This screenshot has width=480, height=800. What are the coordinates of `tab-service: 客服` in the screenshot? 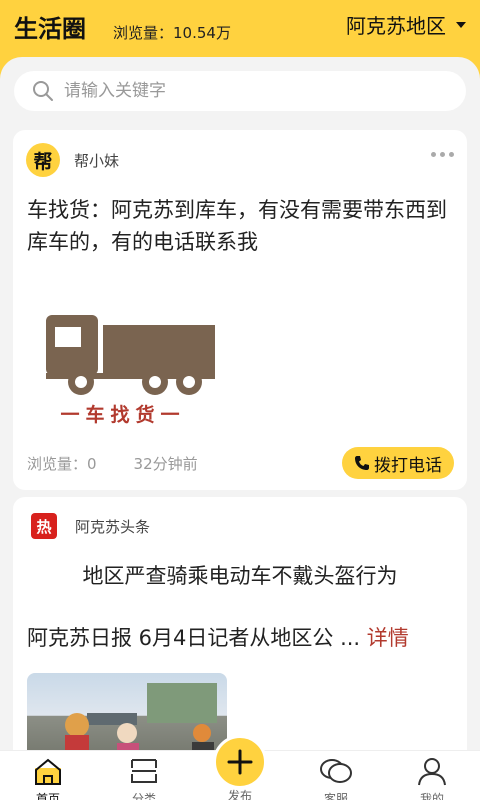 It's located at (336, 778).